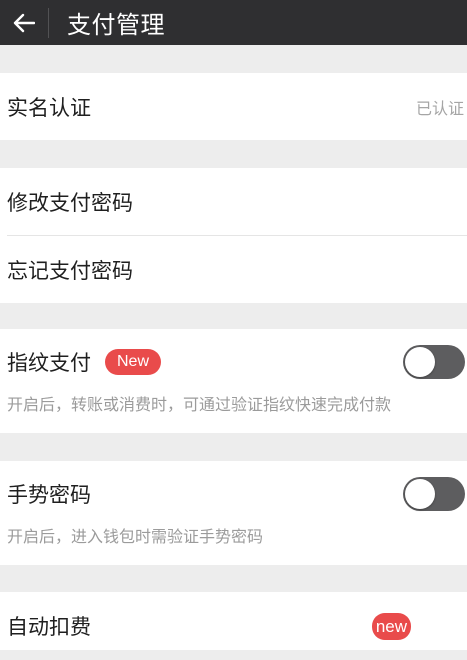 The height and width of the screenshot is (660, 467). Describe the element at coordinates (70, 202) in the screenshot. I see `change-password-label: 修改支付密码` at that location.